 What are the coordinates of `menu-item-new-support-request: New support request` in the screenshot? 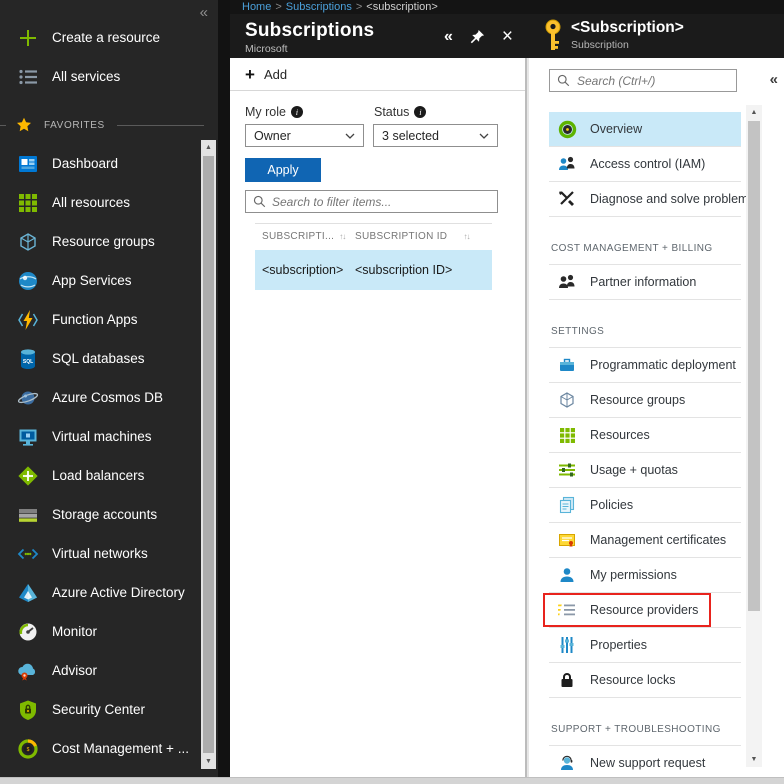 It's located at (645, 763).